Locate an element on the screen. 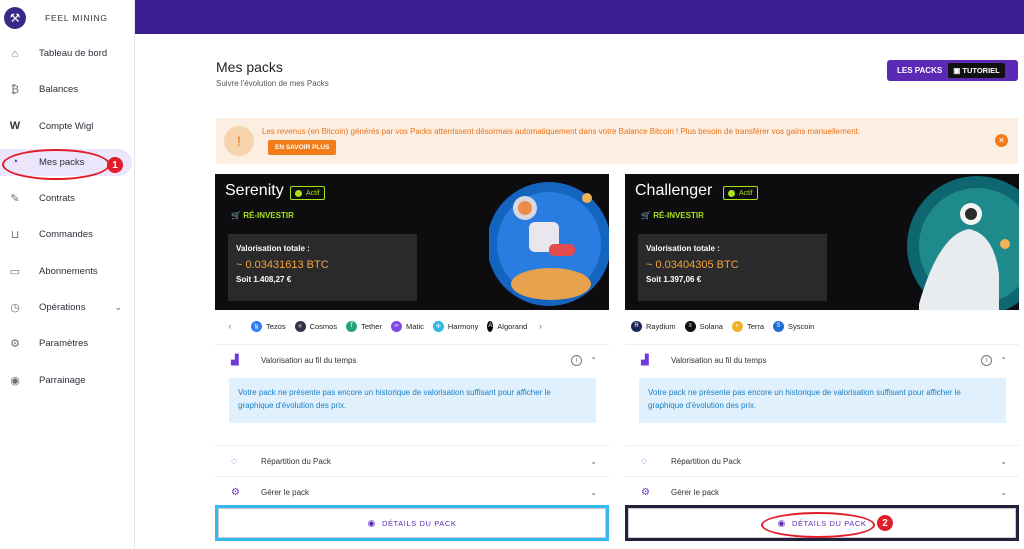 The height and width of the screenshot is (549, 1024). coin-solana: ≡ Solana is located at coordinates (703, 326).